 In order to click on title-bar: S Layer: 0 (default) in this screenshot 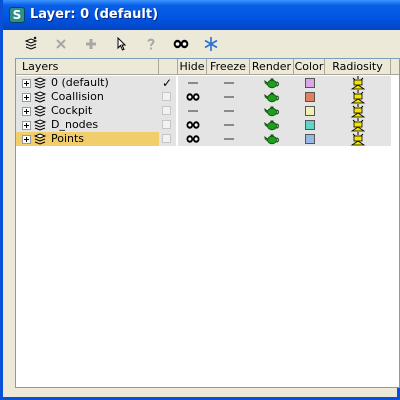, I will do `click(201, 15)`.